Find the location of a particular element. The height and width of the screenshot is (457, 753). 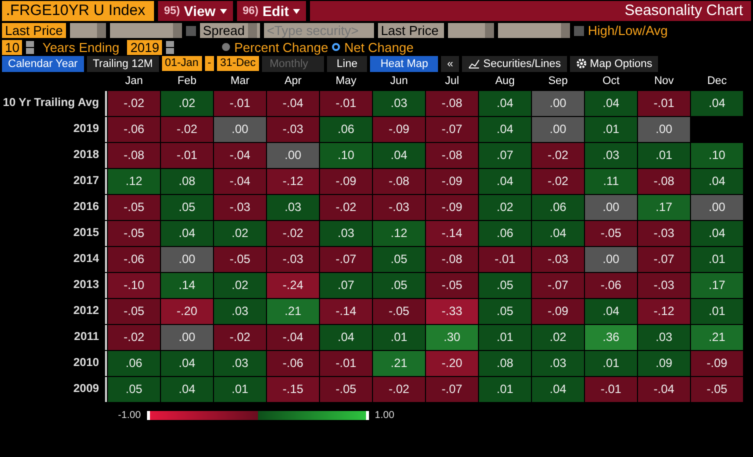

years-field: 10 is located at coordinates (12, 47).